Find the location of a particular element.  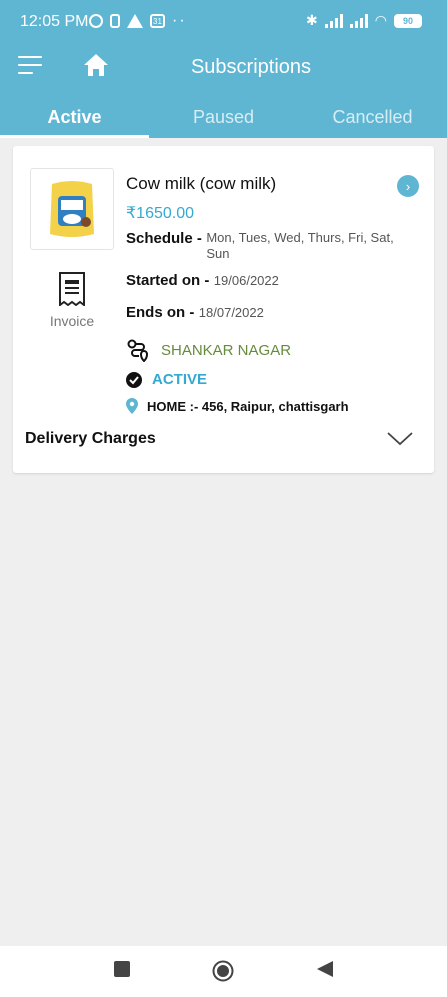

chevron-right-icon: › is located at coordinates (408, 186).